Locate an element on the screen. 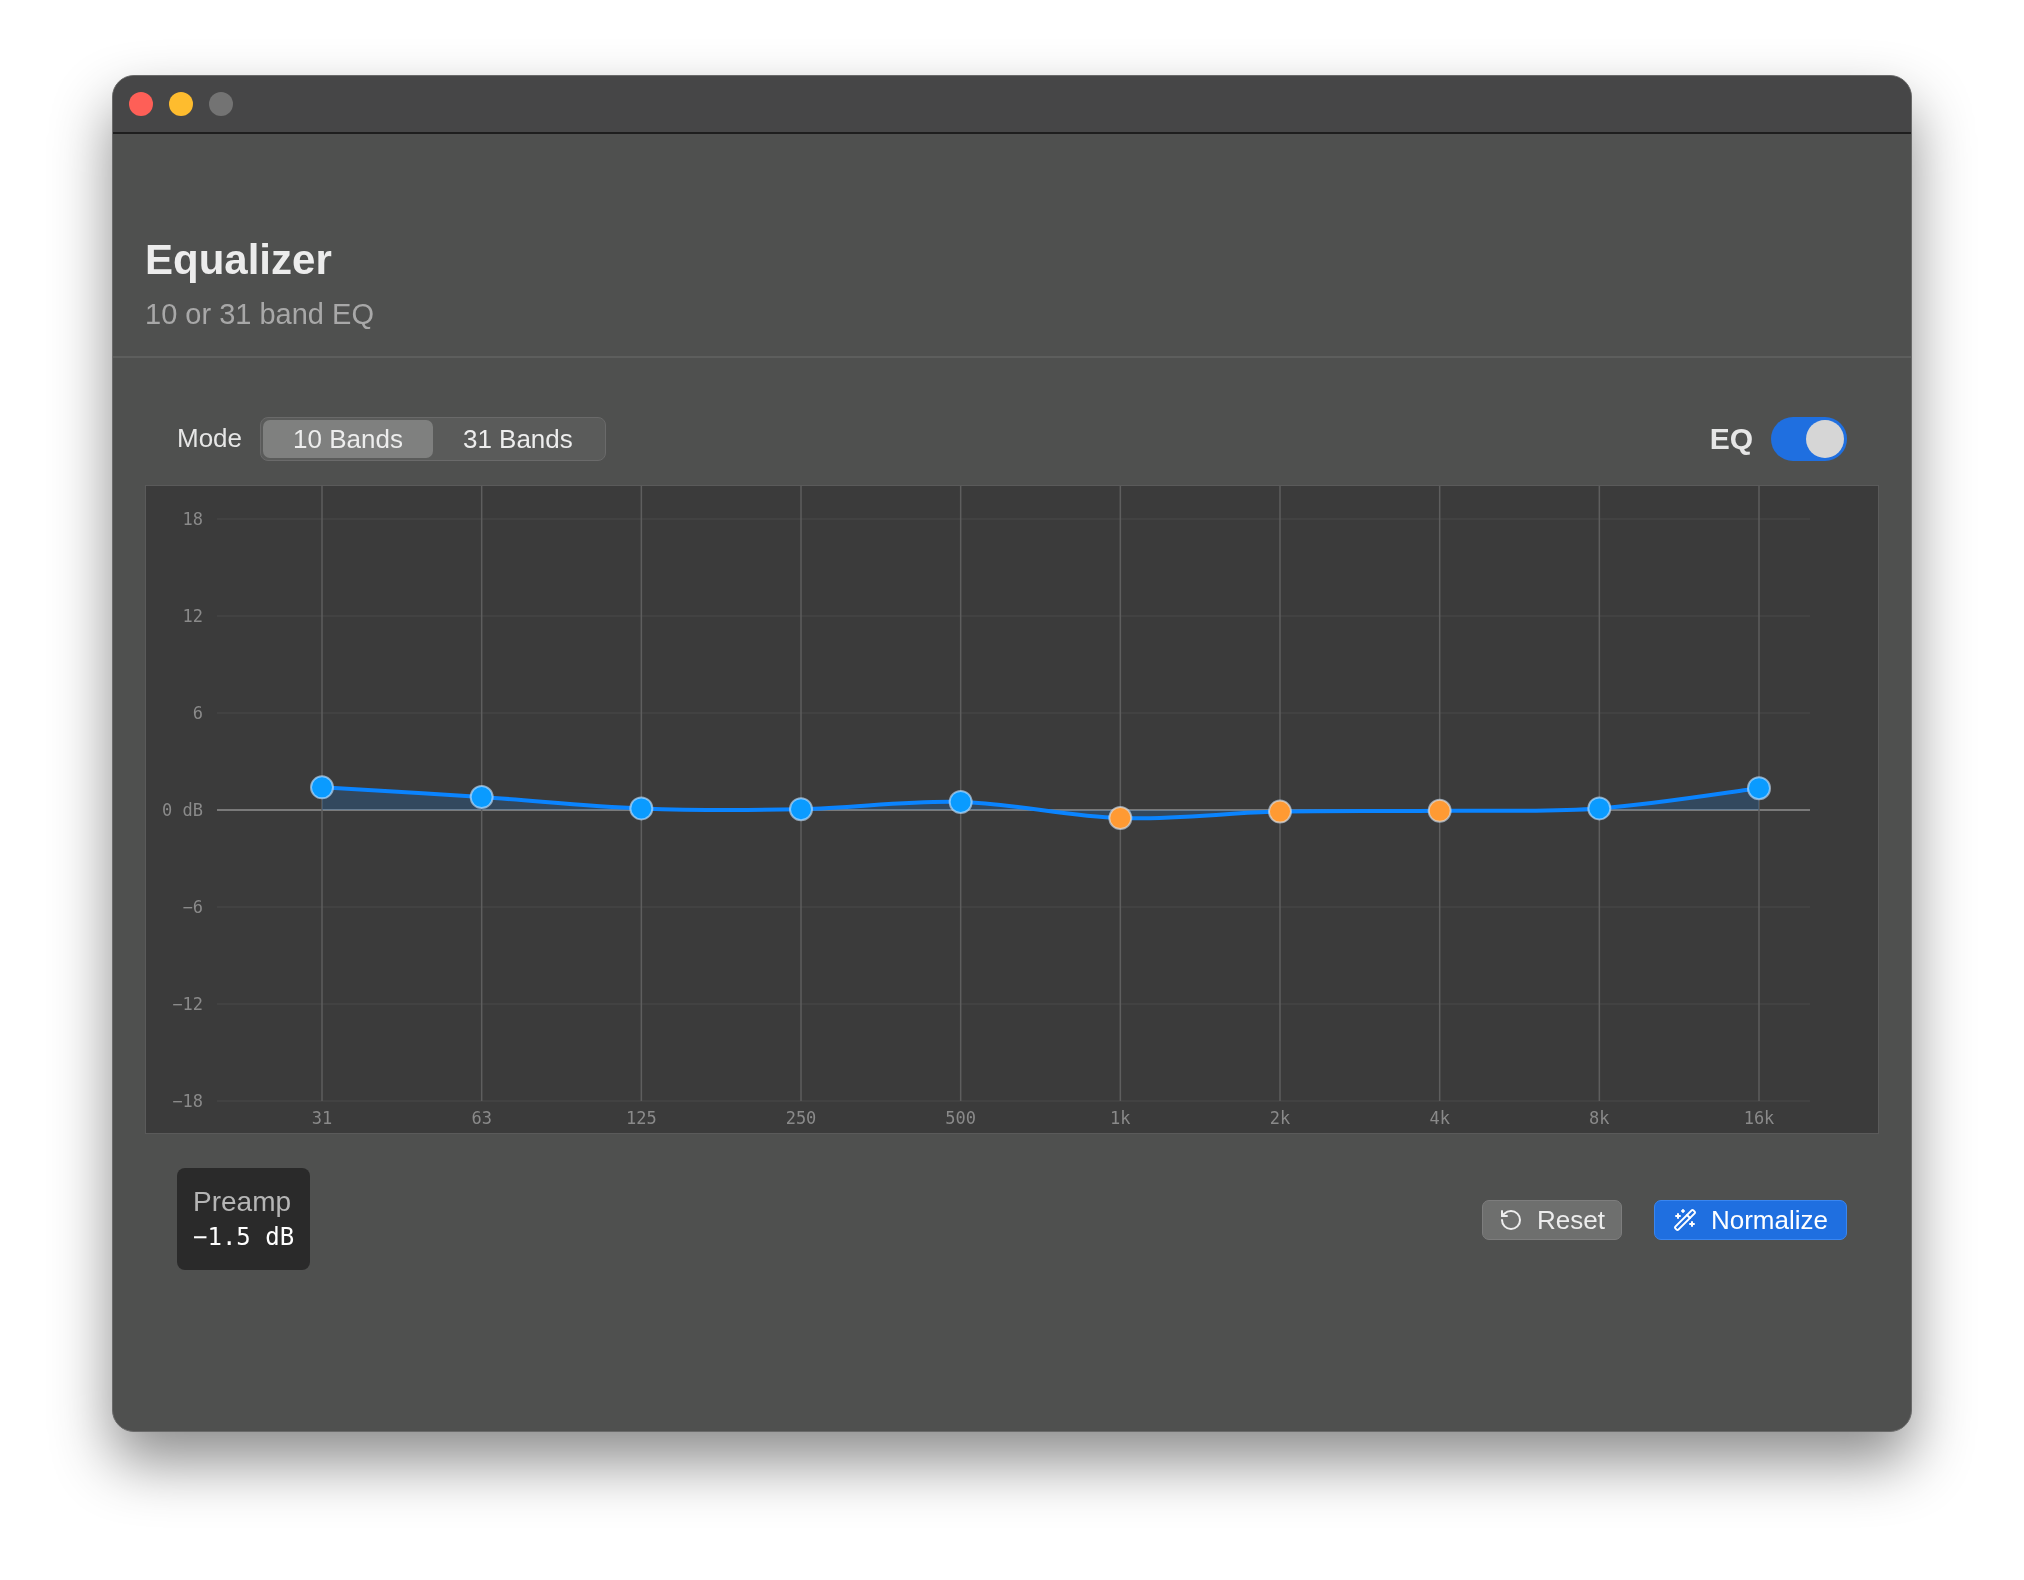 The height and width of the screenshot is (1580, 2024). preamp-label: Preamp is located at coordinates (243, 1202).